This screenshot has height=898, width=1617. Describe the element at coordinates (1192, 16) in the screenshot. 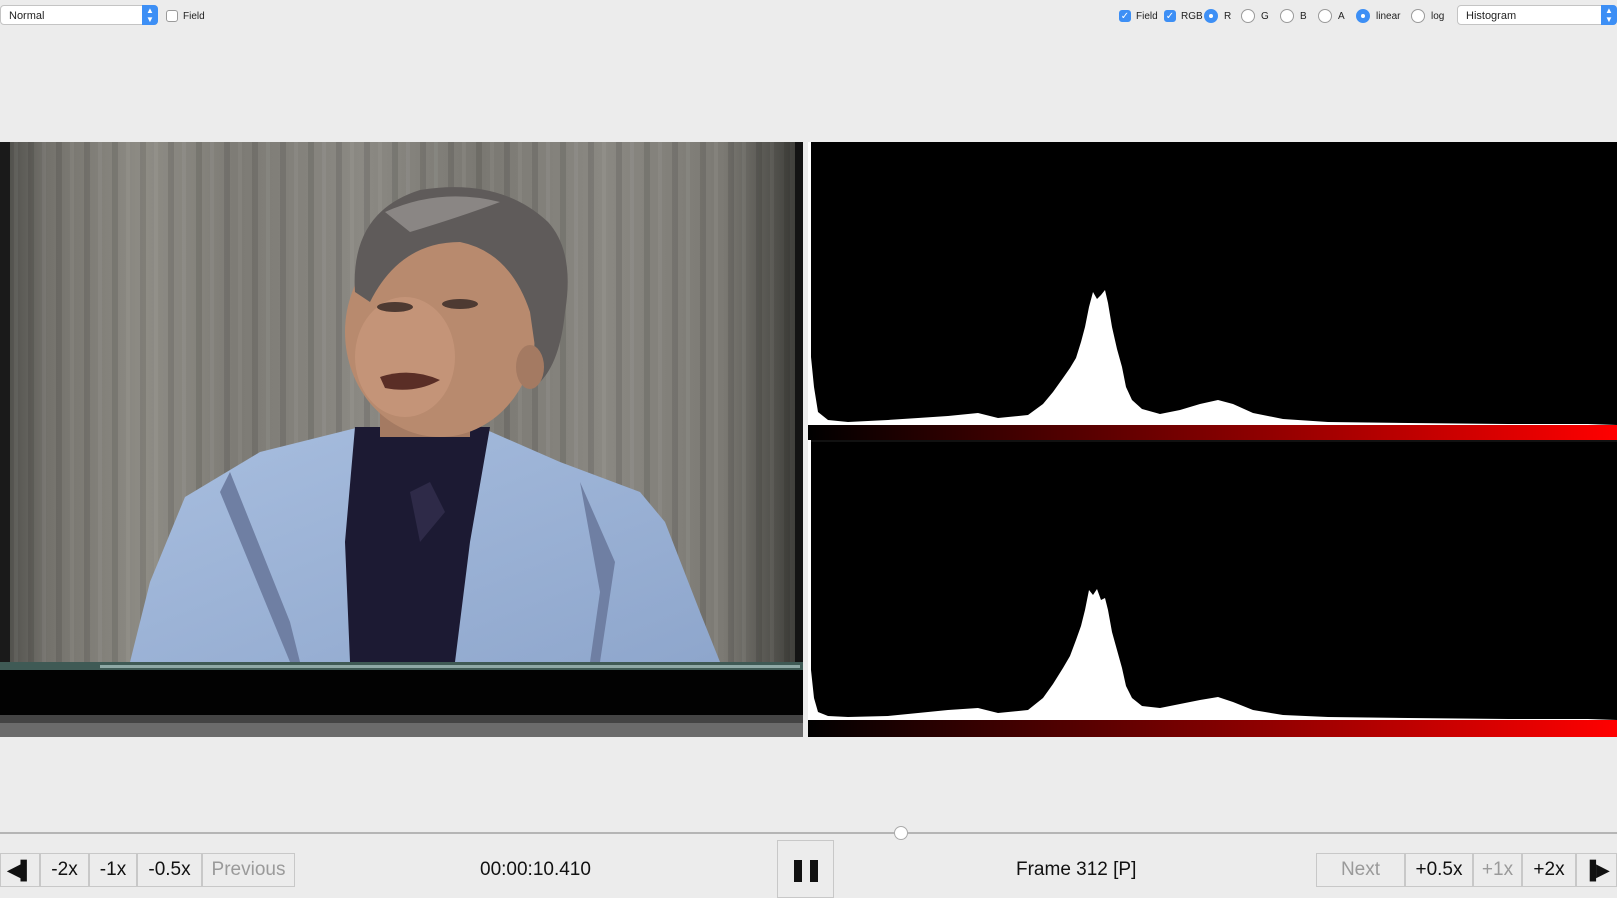

I see `rgb-checkbox-label: RGB` at that location.